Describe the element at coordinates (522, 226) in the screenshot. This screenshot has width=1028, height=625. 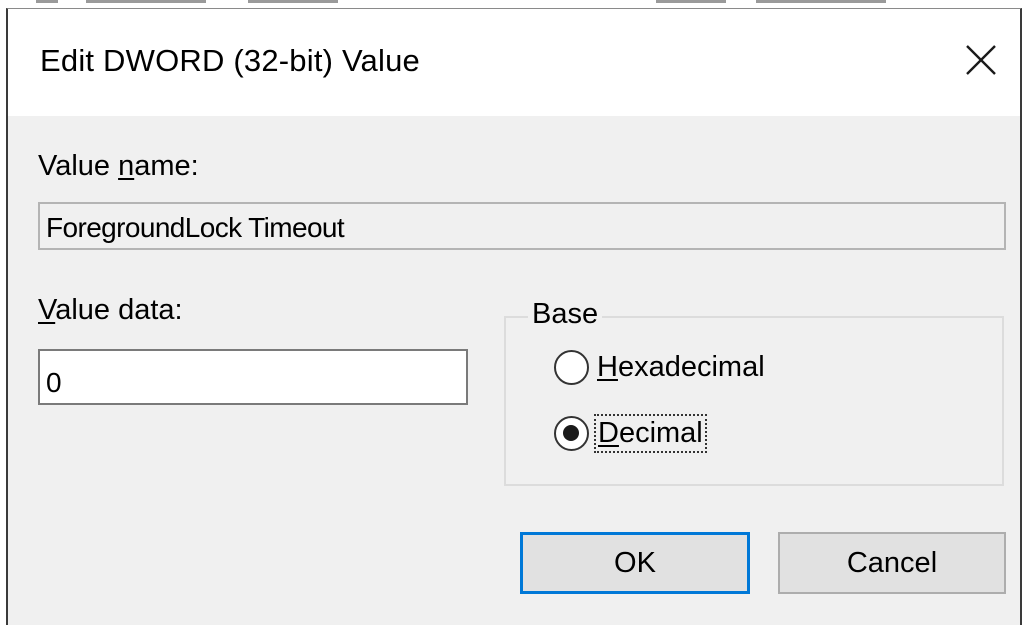
I see `value-name-field: ForegroundLock Timeout` at that location.